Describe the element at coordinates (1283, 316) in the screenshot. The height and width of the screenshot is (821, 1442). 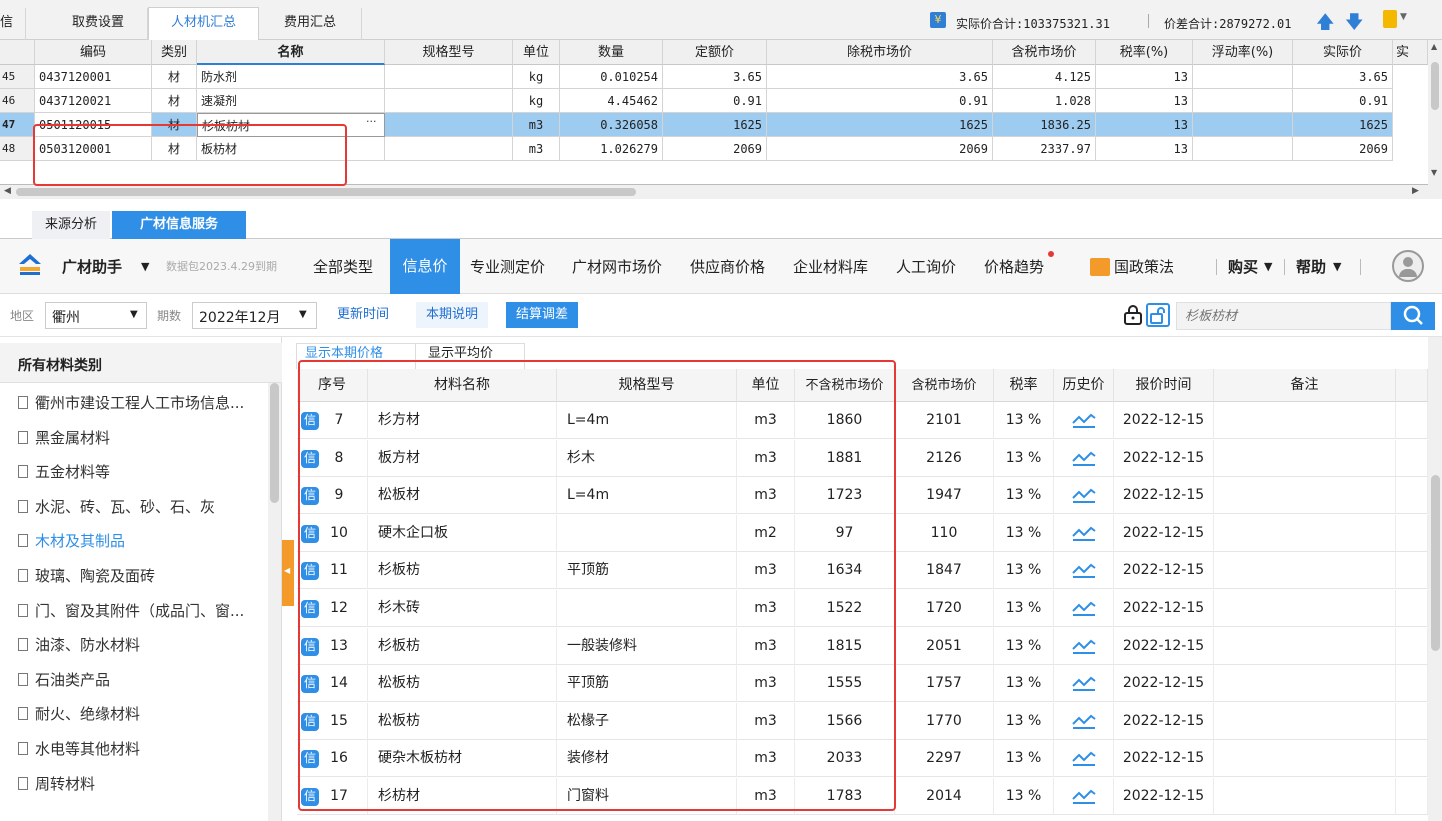
I see `material-search-input` at that location.